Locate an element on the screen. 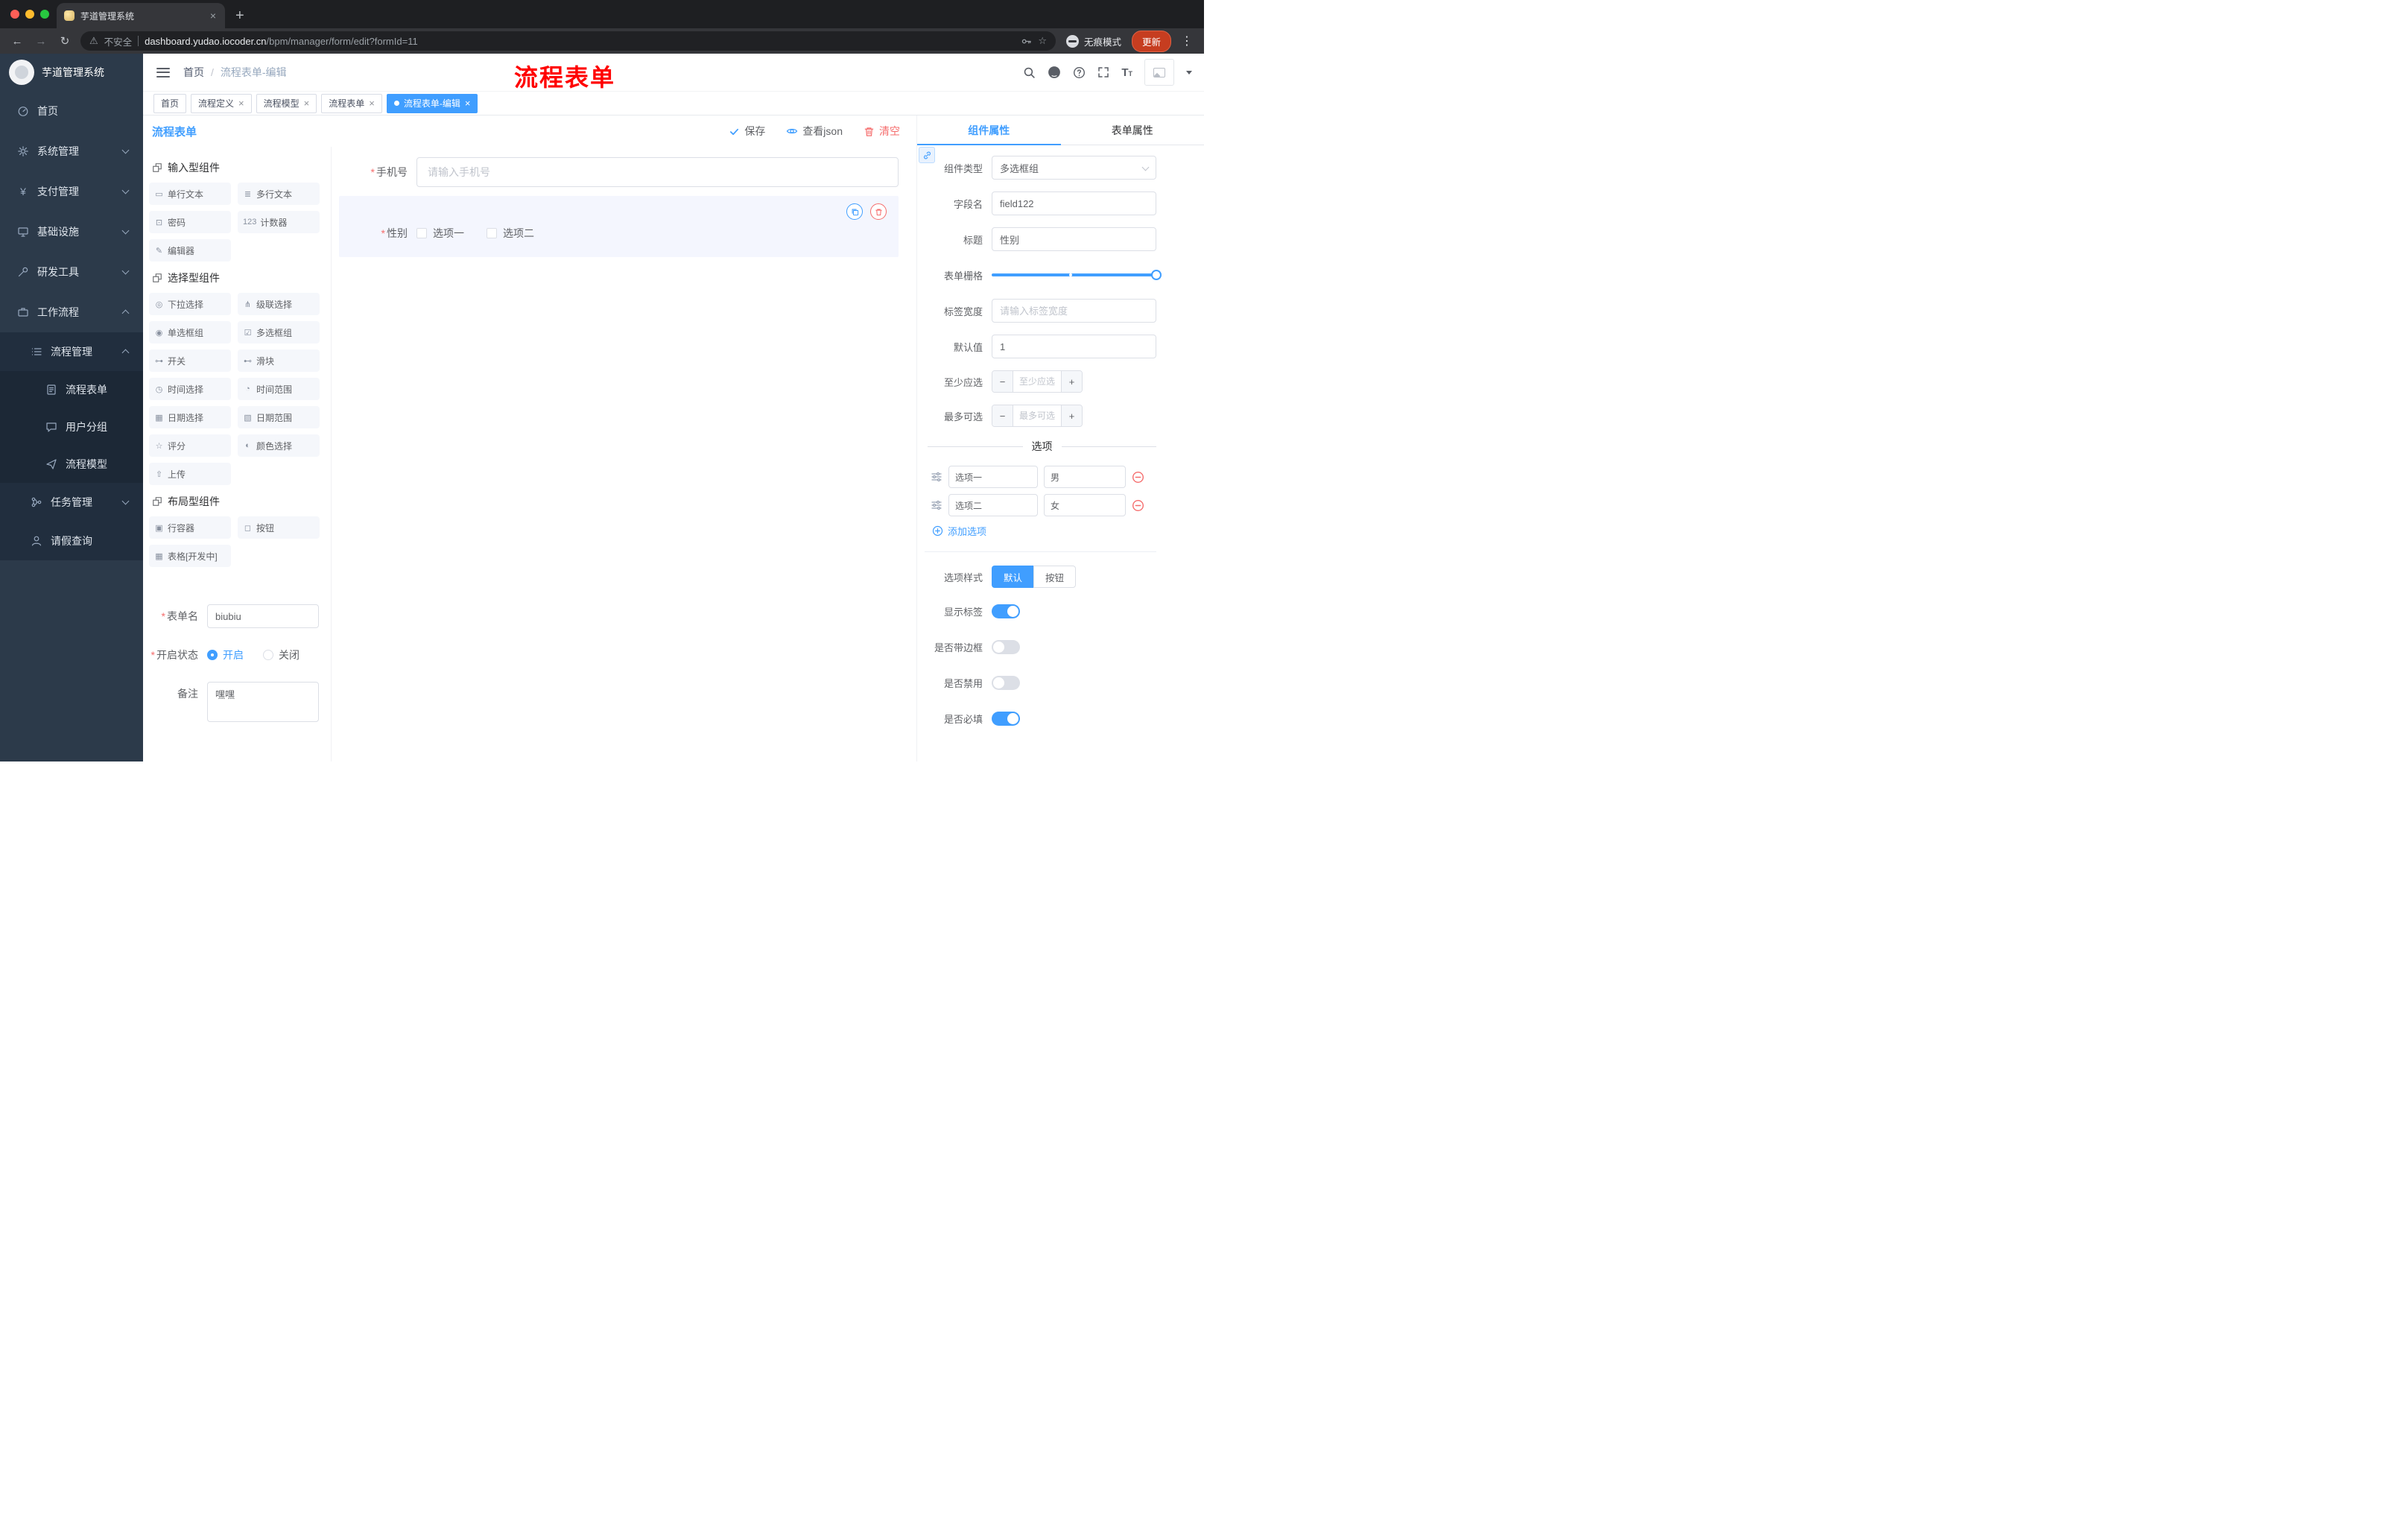 The image size is (2408, 1523). default-value-input is located at coordinates (1074, 347).